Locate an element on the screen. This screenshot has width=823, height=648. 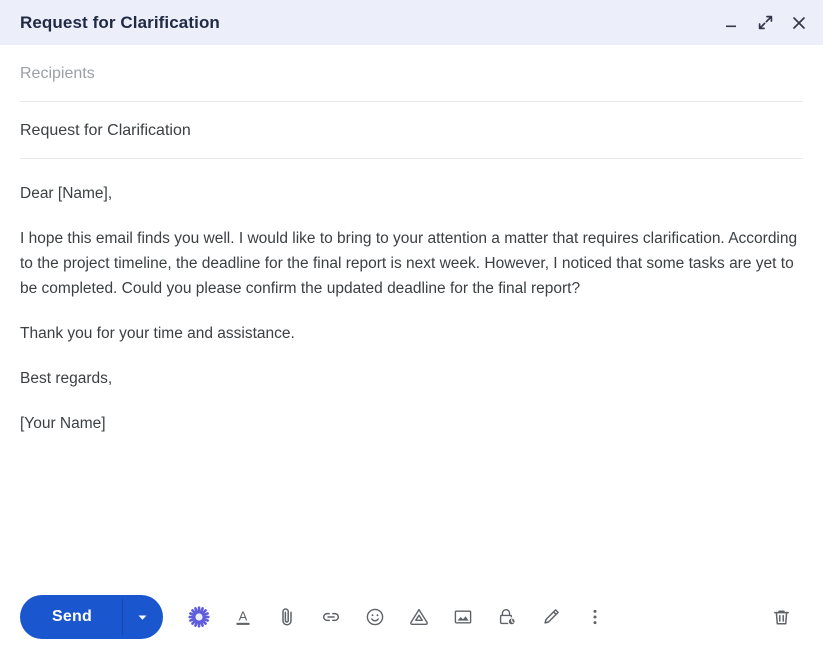
recipients-field: Recipients is located at coordinates (411, 73).